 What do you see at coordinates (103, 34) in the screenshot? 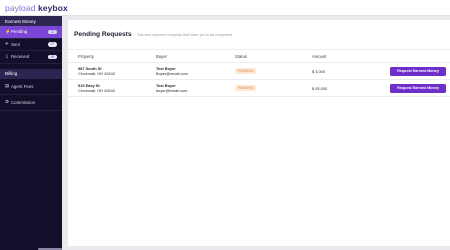
I see `page-title: Pending Requests` at bounding box center [103, 34].